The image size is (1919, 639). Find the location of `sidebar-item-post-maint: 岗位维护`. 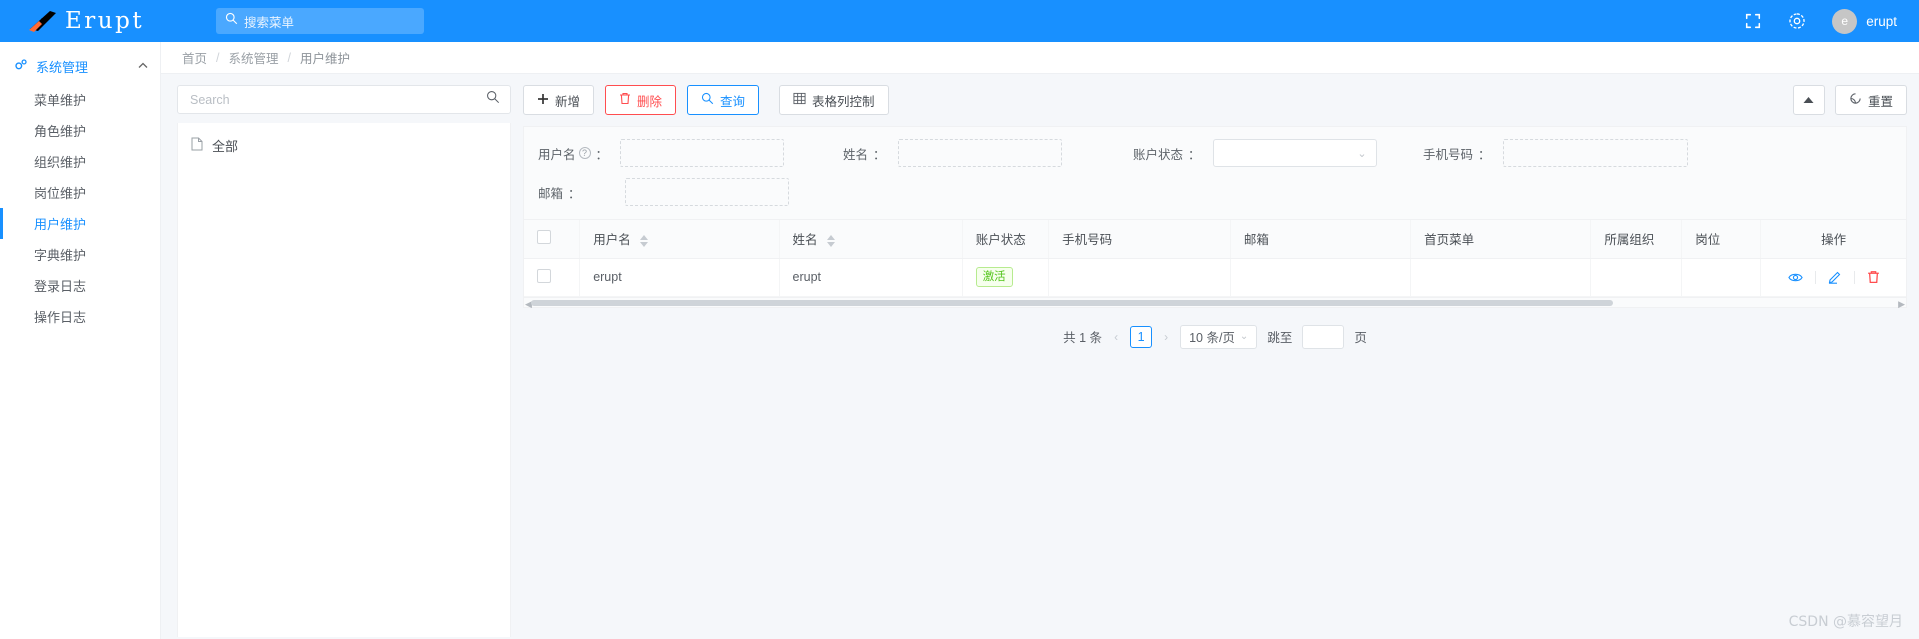

sidebar-item-post-maint: 岗位维护 is located at coordinates (80, 192).